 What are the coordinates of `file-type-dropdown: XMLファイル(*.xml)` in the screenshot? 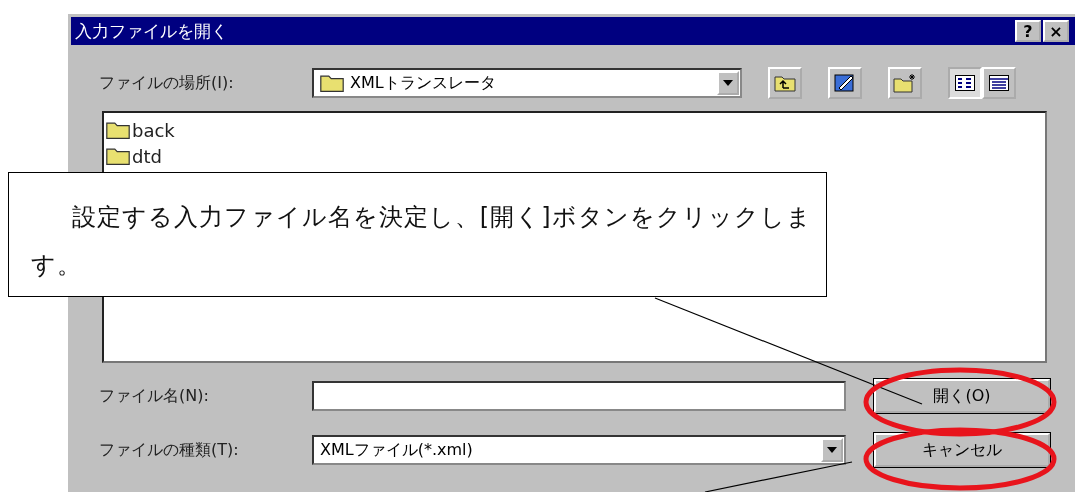 It's located at (579, 450).